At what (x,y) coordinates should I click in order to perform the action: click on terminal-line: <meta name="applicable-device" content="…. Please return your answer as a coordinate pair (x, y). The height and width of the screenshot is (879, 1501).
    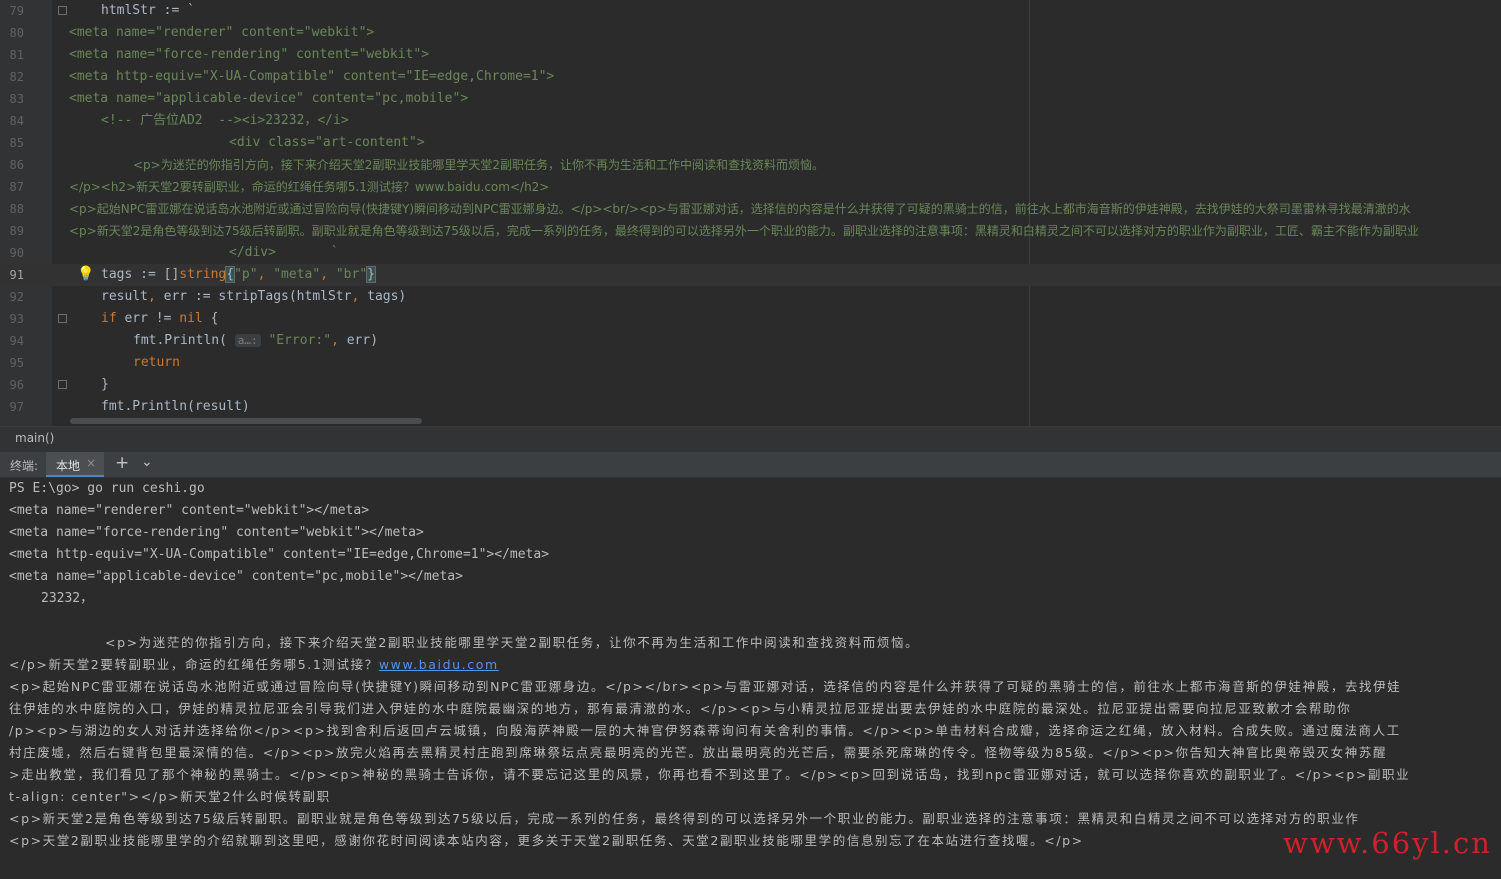
    Looking at the image, I should click on (236, 577).